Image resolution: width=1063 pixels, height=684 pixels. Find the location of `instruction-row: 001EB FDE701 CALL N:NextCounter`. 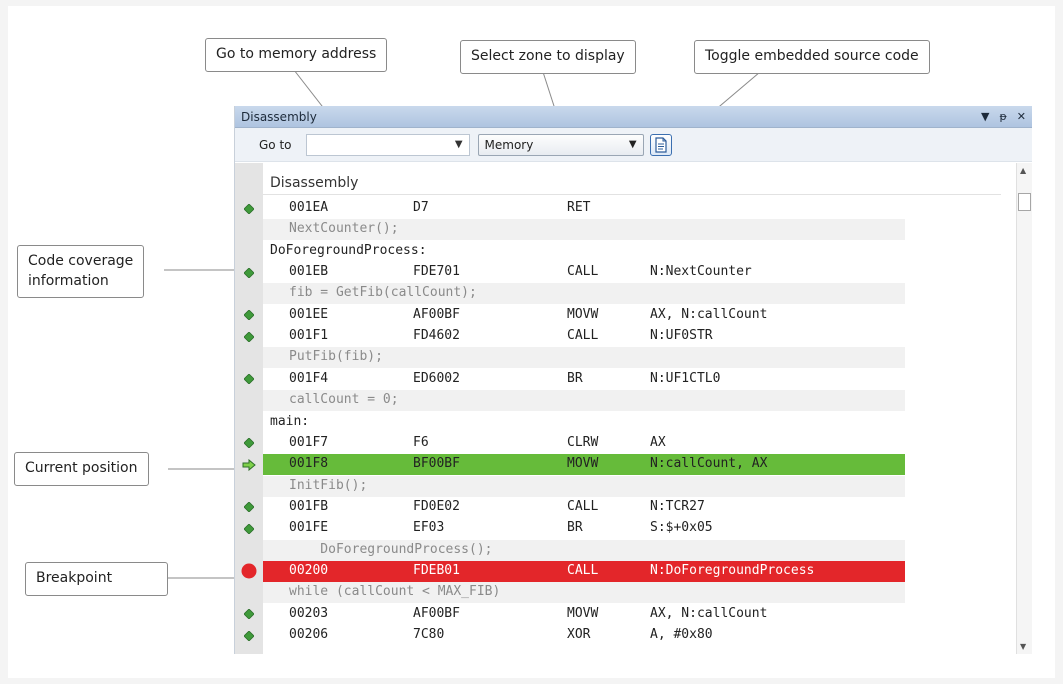

instruction-row: 001EB FDE701 CALL N:NextCounter is located at coordinates (626, 272).